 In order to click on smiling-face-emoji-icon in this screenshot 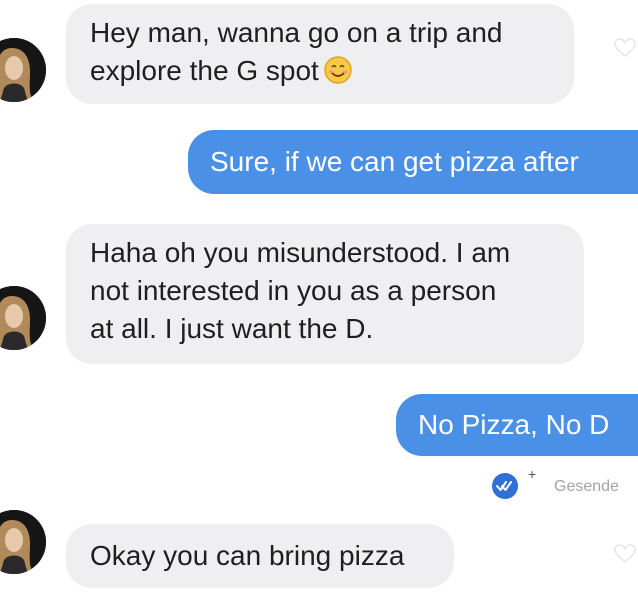, I will do `click(338, 70)`.